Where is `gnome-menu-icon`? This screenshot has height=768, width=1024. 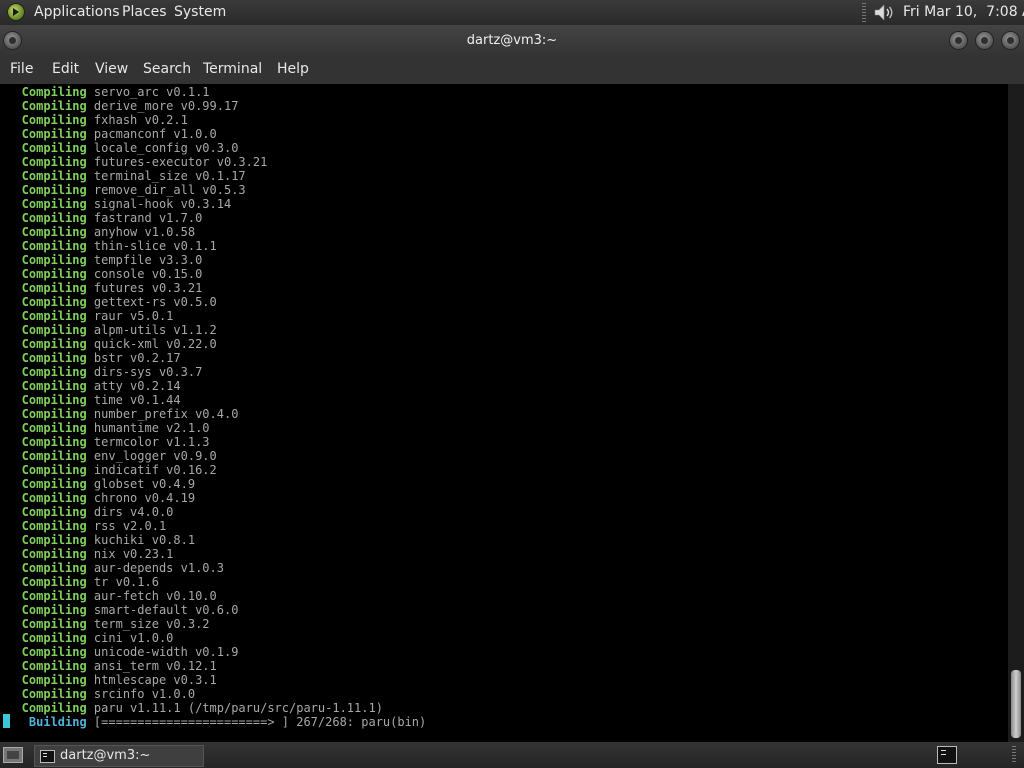 gnome-menu-icon is located at coordinates (16, 12).